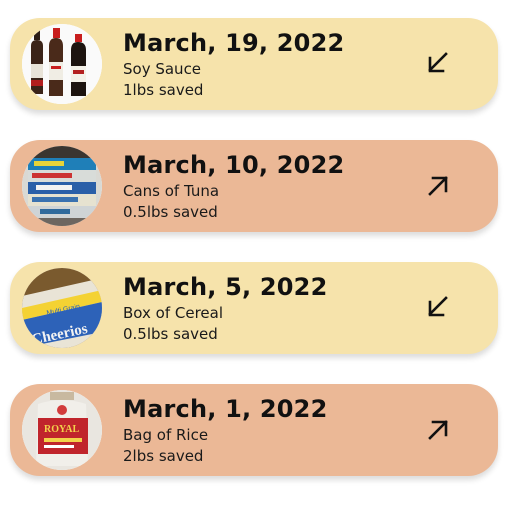  I want to click on item-name: Soy Sauce, so click(162, 69).